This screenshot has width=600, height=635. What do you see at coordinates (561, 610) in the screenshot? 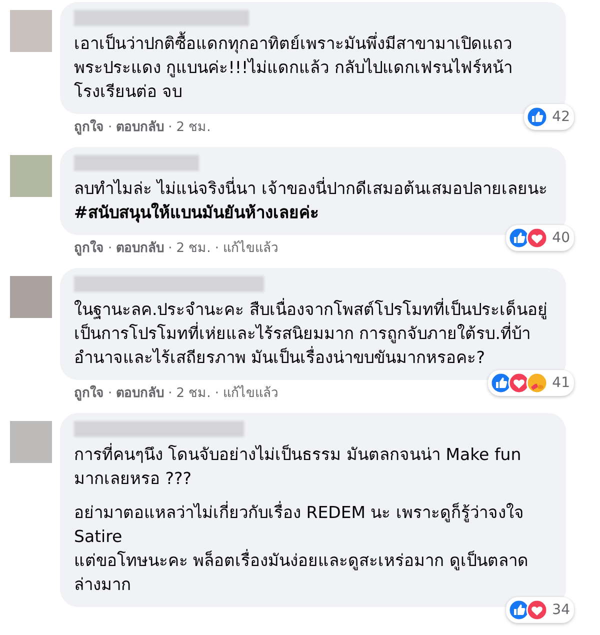
I see `reaction-count: 34` at bounding box center [561, 610].